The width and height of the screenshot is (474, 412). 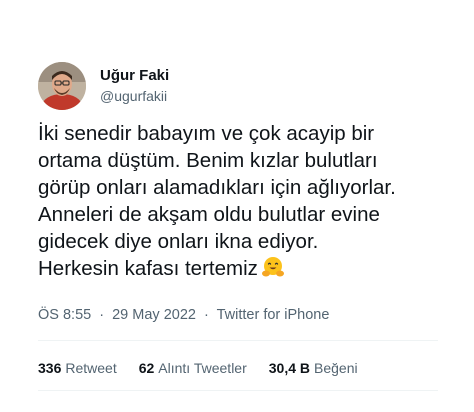 What do you see at coordinates (178, 241) in the screenshot?
I see `tweet-line: gidecek diye onları ikna ediyor.` at bounding box center [178, 241].